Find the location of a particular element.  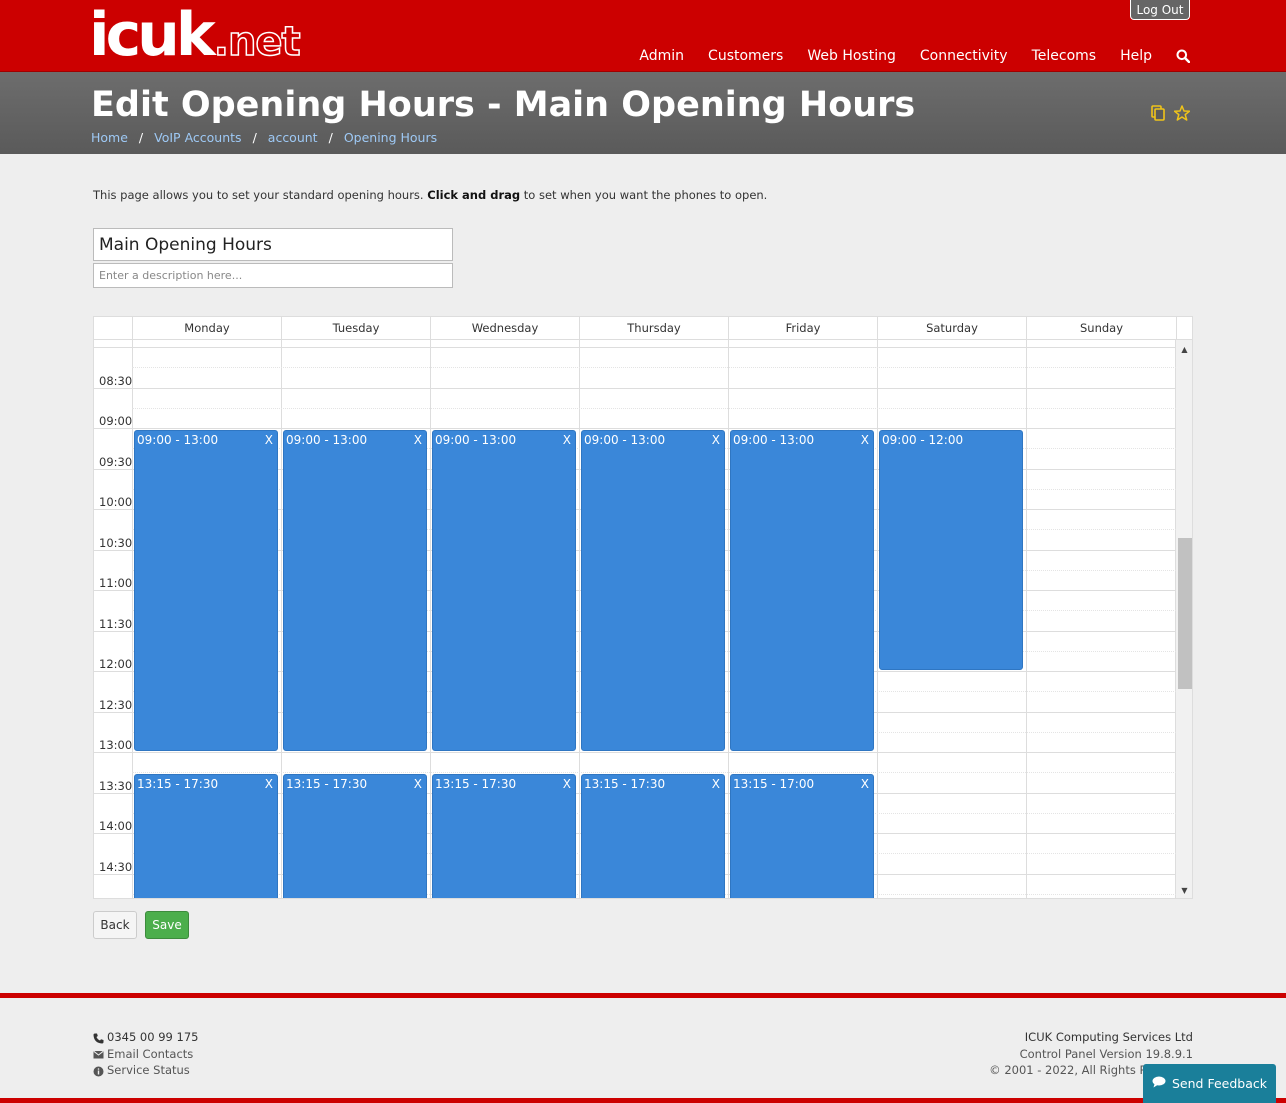

quarter-hour-line is located at coordinates (654, 408).